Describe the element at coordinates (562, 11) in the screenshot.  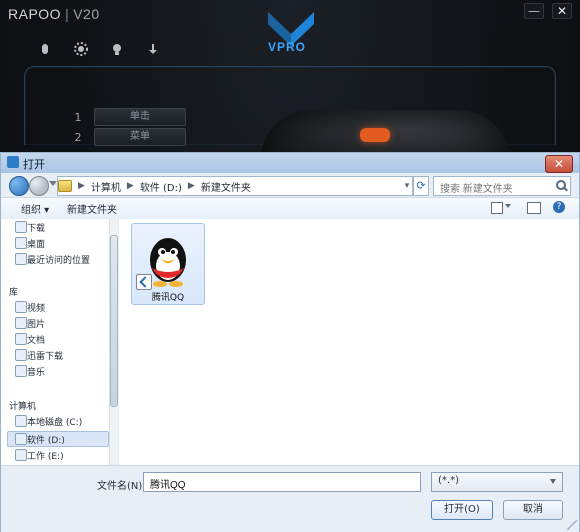
I see `close-button: ✕` at that location.